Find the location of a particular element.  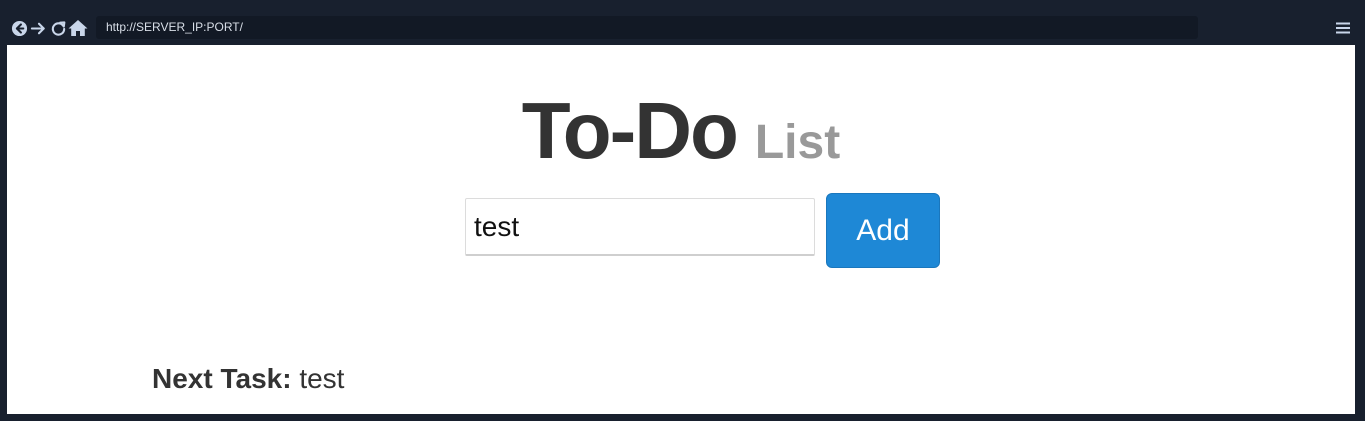

reload-icon is located at coordinates (58, 28).